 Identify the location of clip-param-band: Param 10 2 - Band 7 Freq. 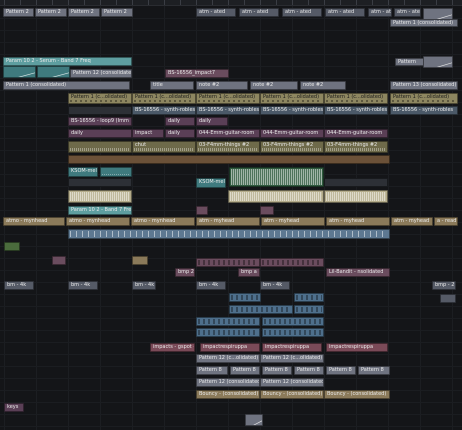
(100, 210).